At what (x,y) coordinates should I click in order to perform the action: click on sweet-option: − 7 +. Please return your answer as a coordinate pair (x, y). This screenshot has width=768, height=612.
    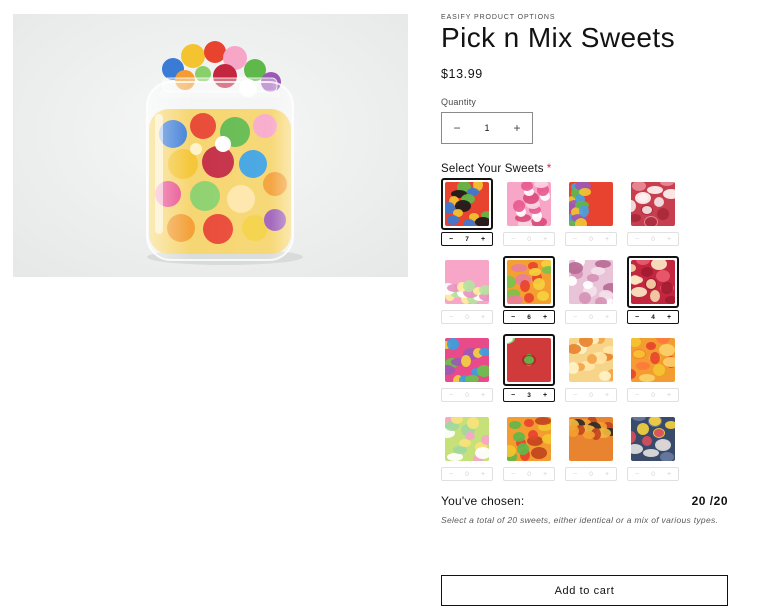
    Looking at the image, I should click on (467, 212).